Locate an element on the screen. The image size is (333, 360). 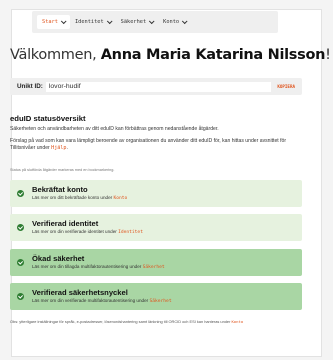
help-link: Hjälp is located at coordinates (58, 148).